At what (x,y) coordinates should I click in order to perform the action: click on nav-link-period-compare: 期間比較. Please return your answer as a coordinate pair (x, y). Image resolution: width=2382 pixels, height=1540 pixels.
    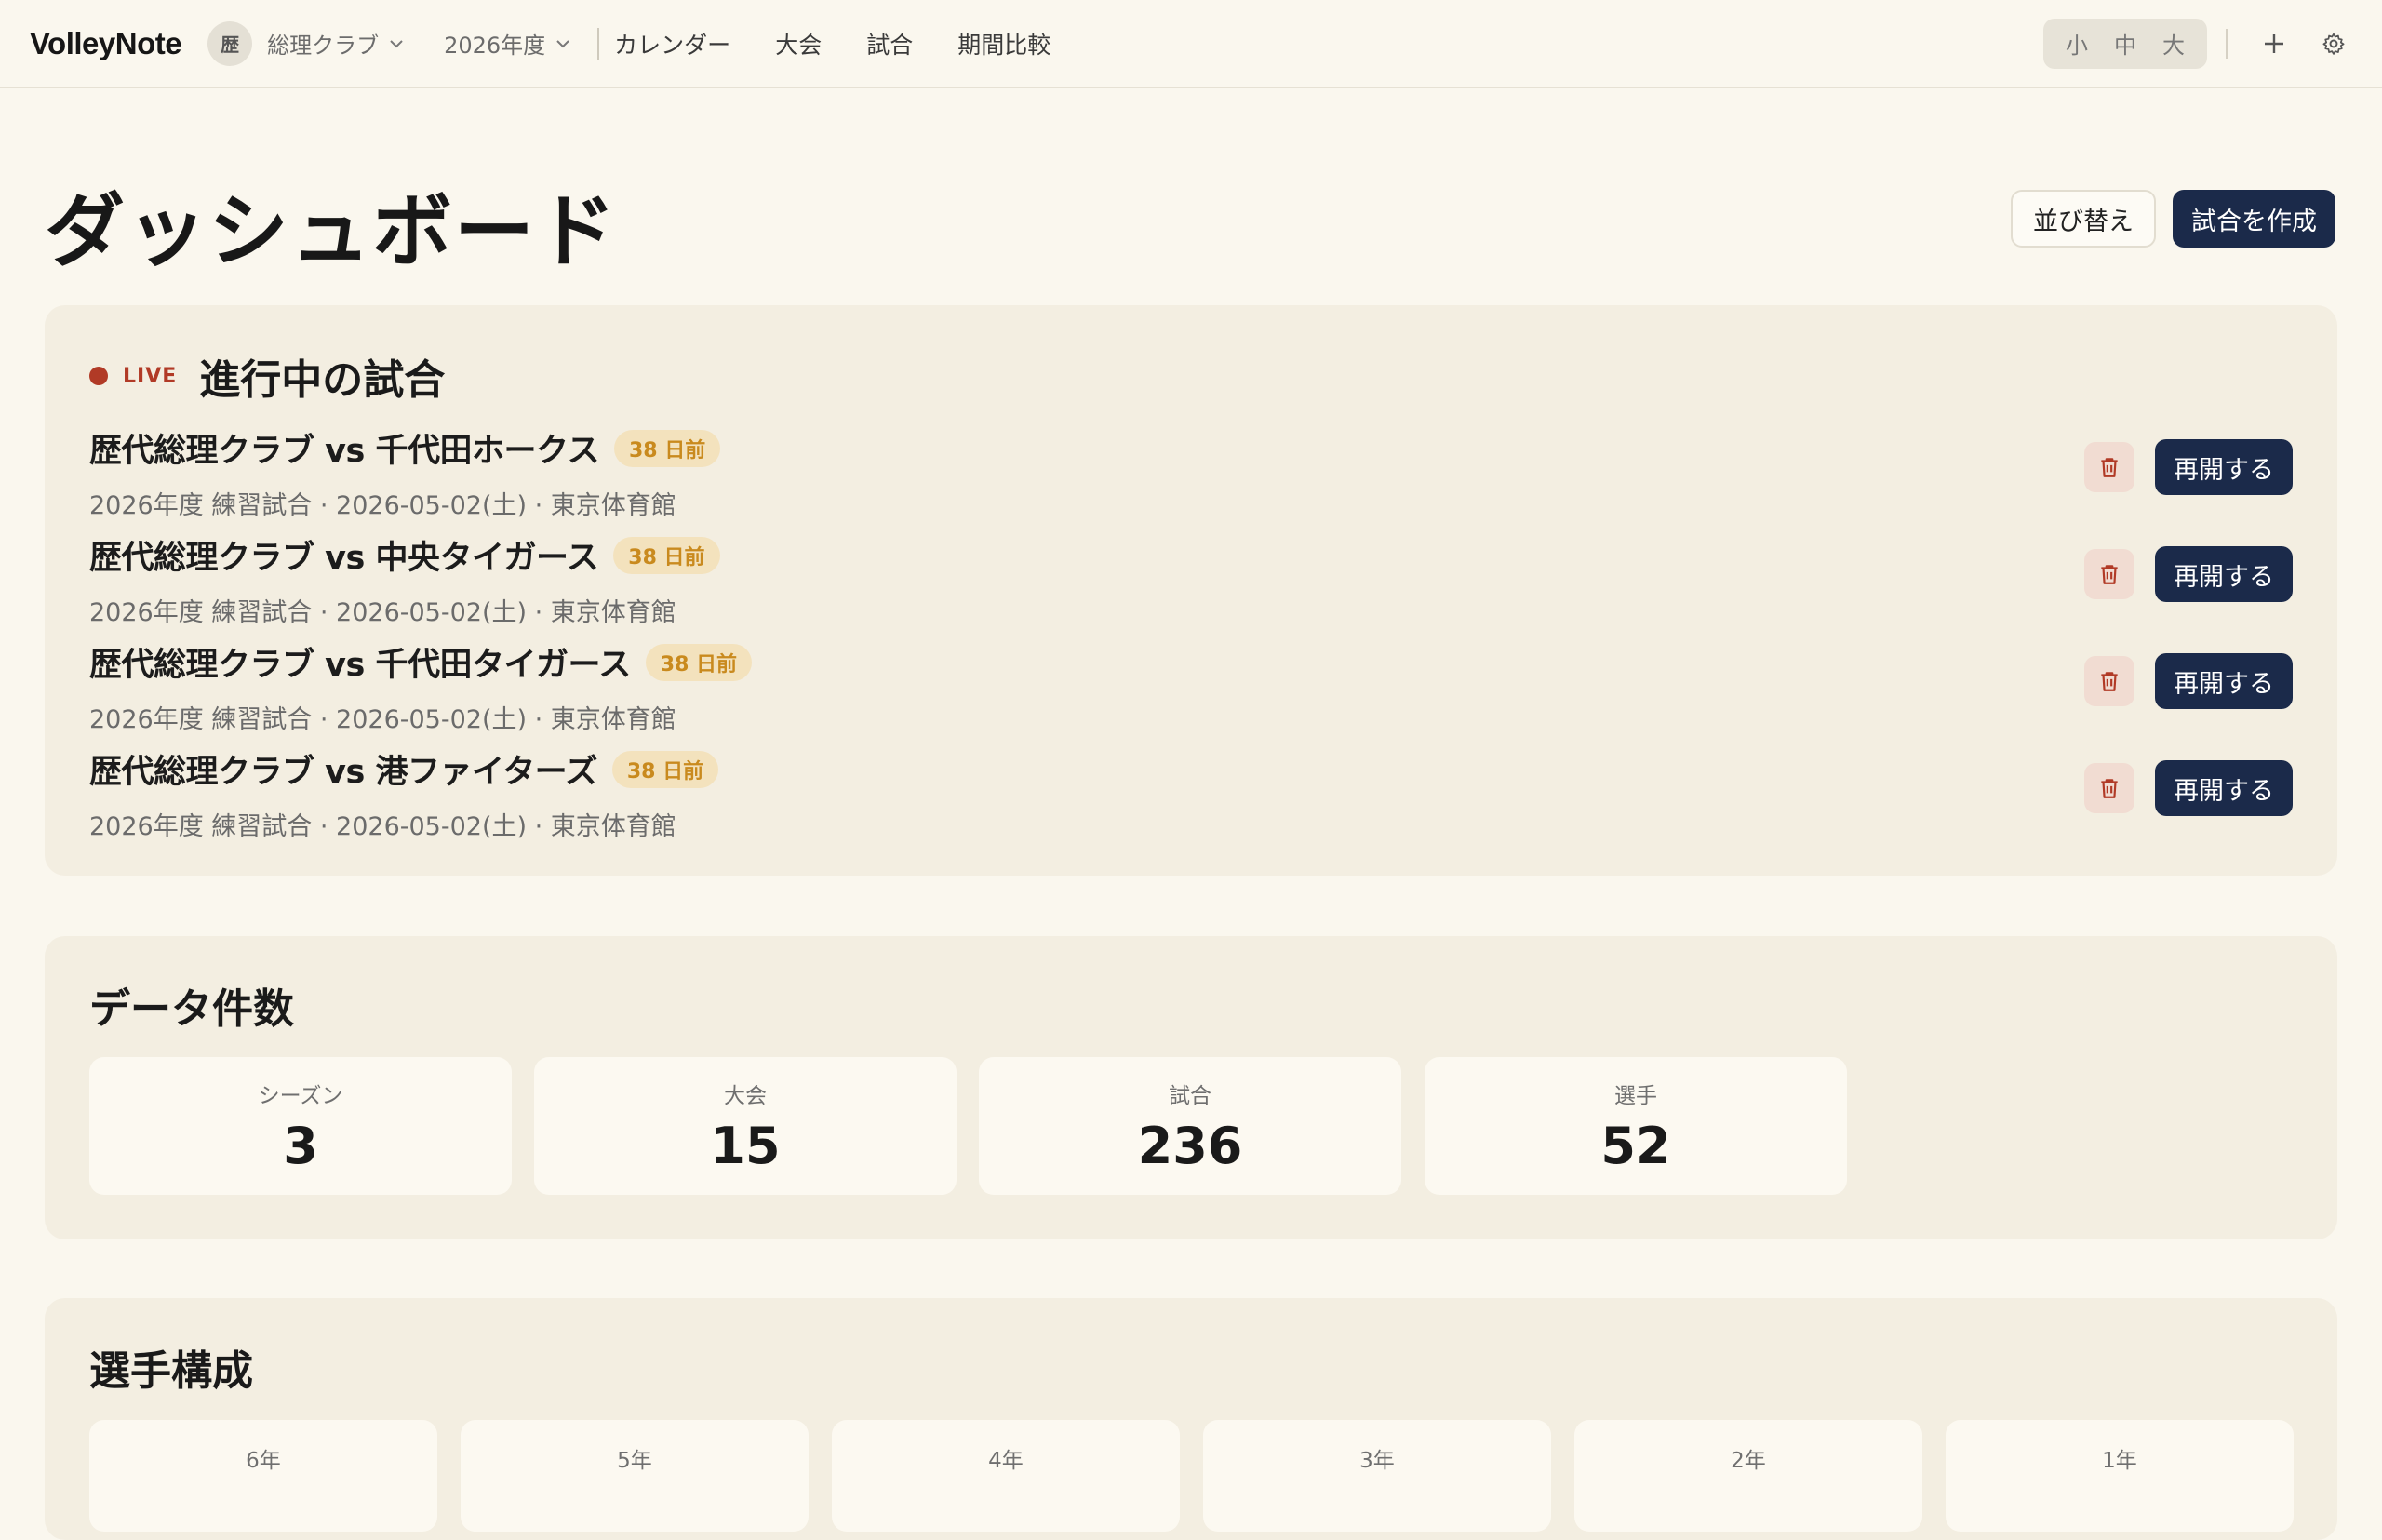
    Looking at the image, I should click on (1003, 43).